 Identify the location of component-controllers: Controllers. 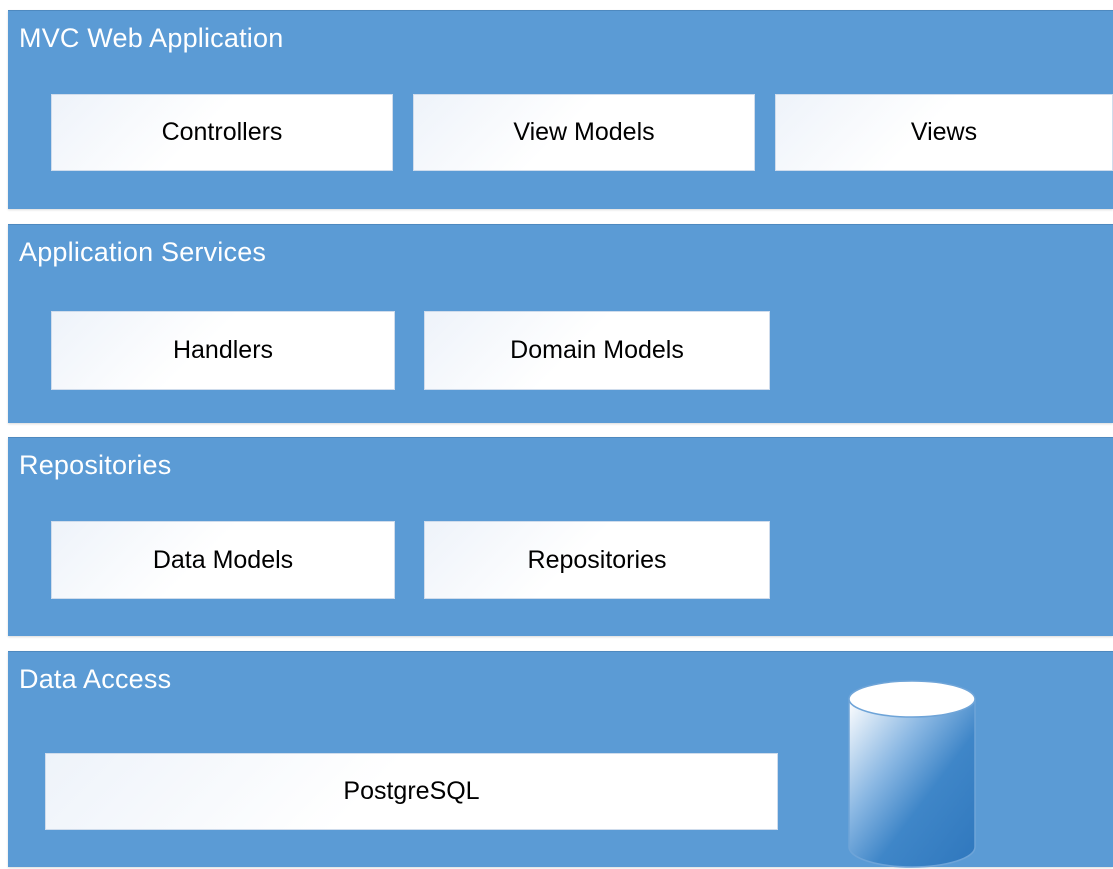
(222, 132).